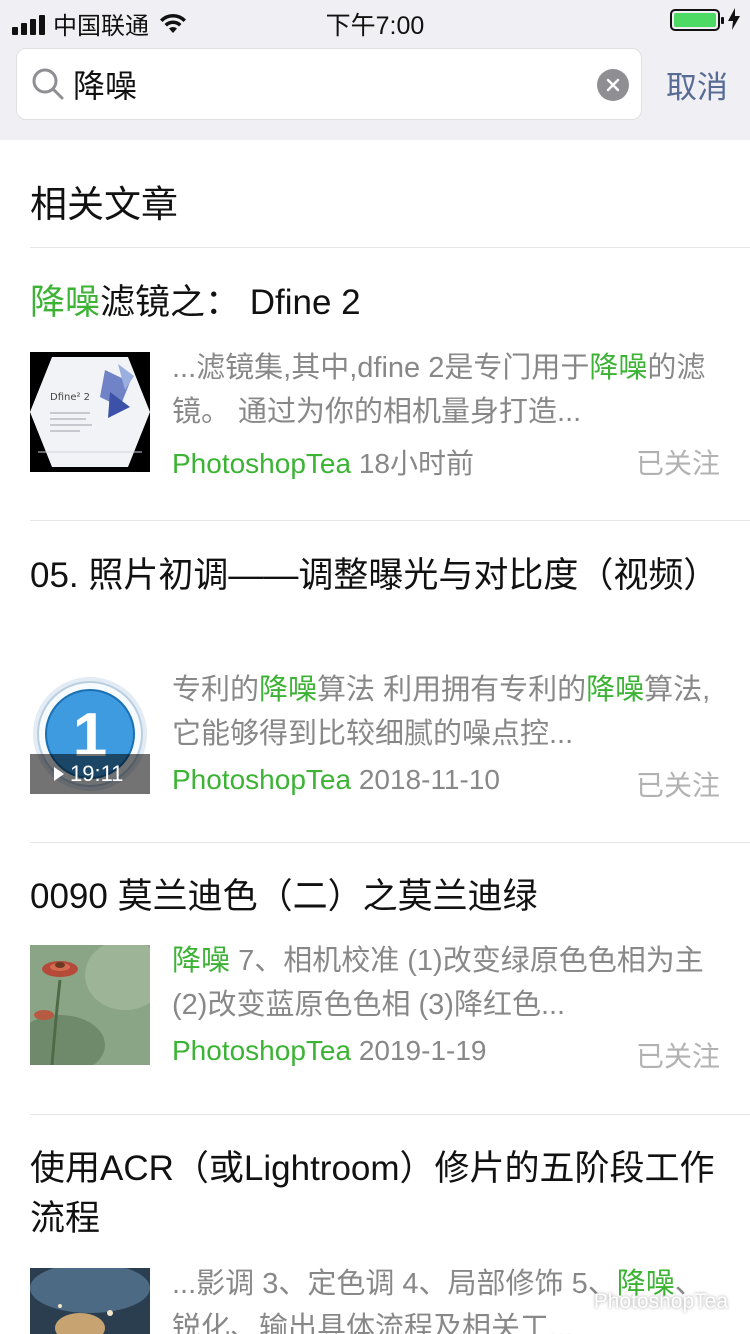 The height and width of the screenshot is (1334, 750). I want to click on publish-time: 2019-1-19, so click(422, 1050).